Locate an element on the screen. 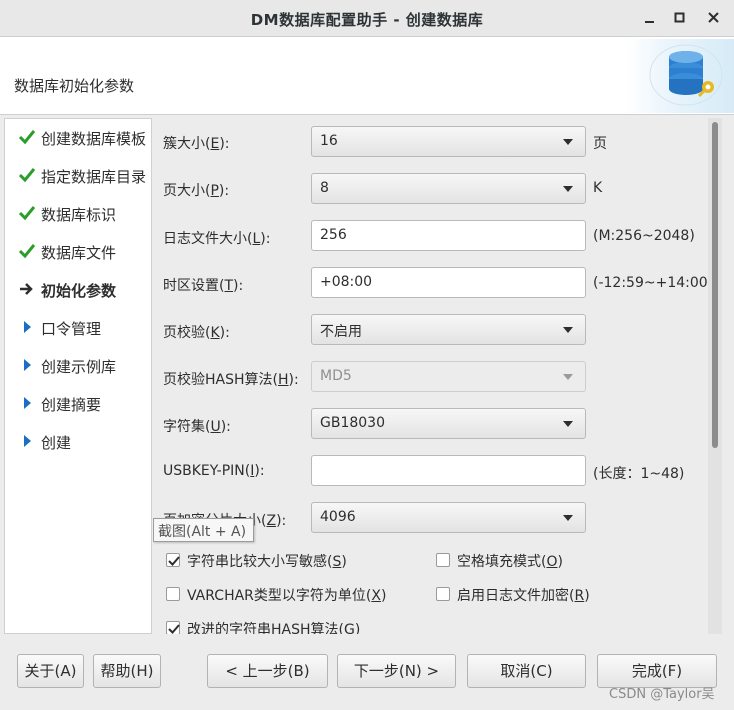  page-enc-slice-select: 4096 is located at coordinates (448, 517).